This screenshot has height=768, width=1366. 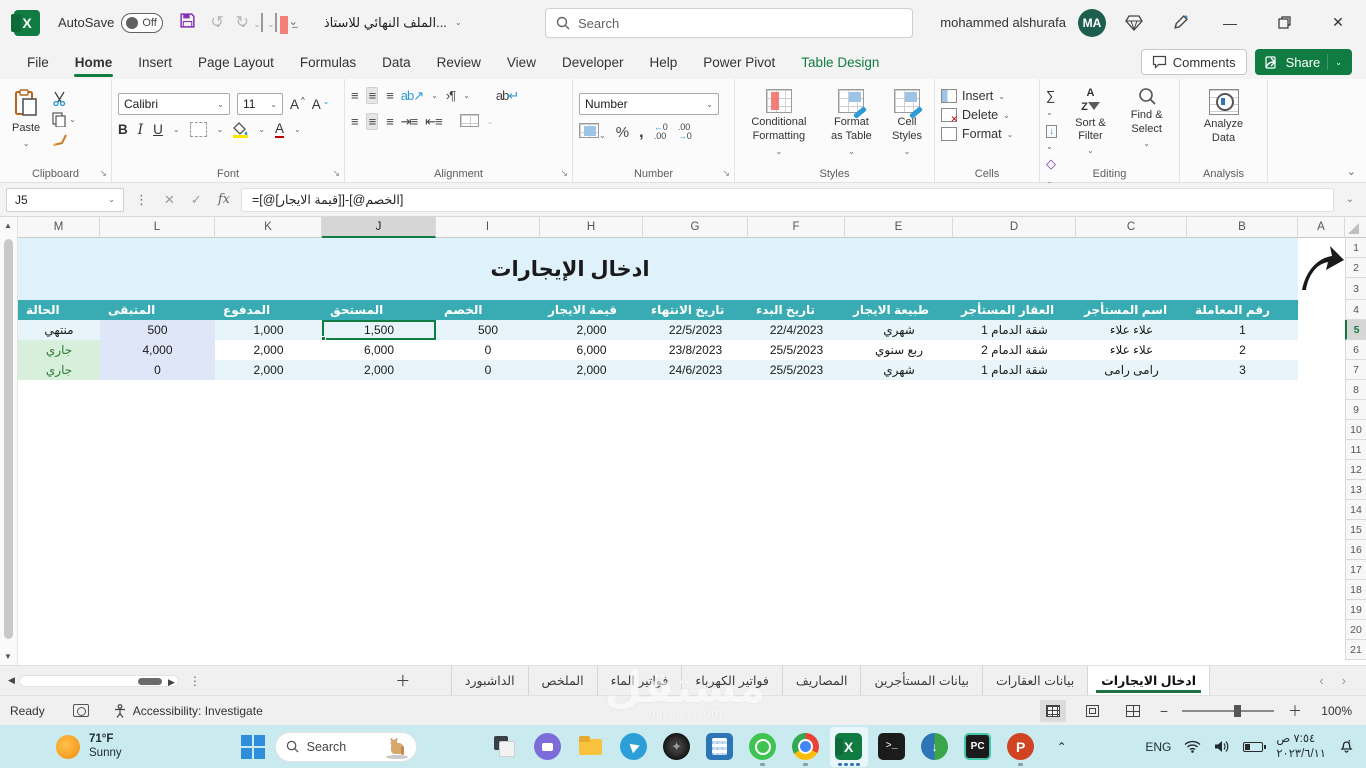 What do you see at coordinates (505, 747) in the screenshot?
I see `taskbar-app-task-view` at bounding box center [505, 747].